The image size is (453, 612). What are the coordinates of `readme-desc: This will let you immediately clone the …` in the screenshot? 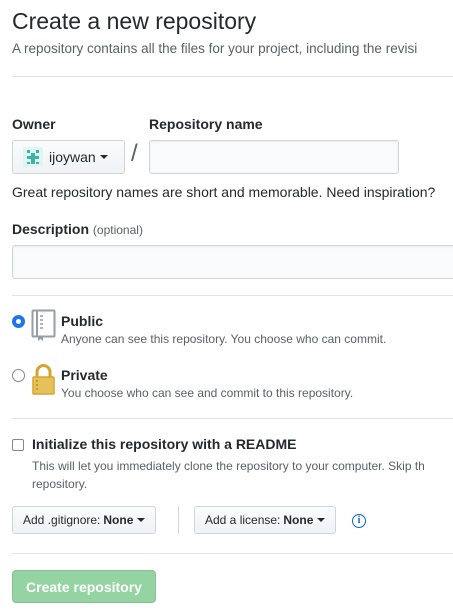 It's located at (228, 475).